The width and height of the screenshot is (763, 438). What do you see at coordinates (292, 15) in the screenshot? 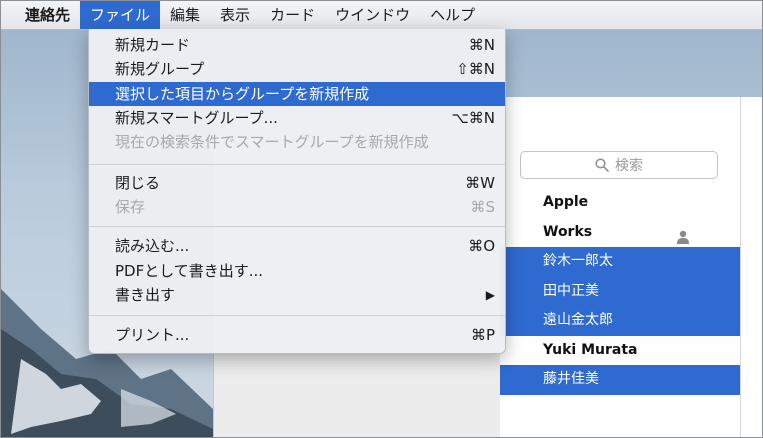
I see `menubar-card: カード` at bounding box center [292, 15].